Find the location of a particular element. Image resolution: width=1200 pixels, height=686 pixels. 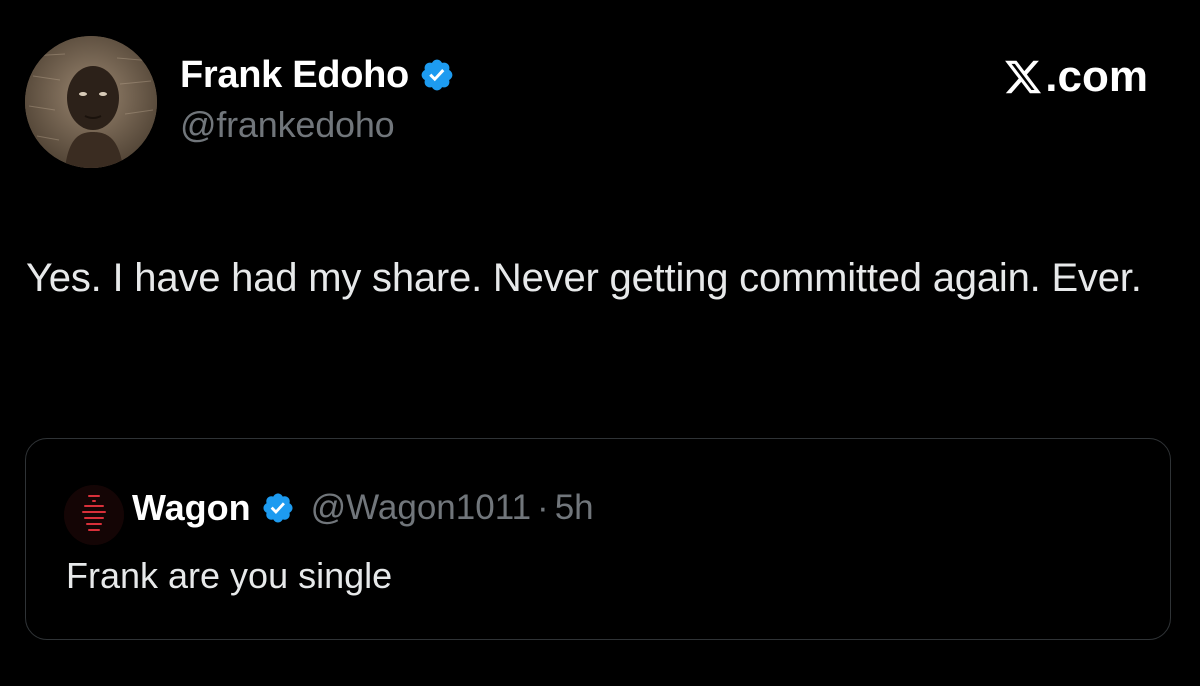

quoted-avatar is located at coordinates (94, 515).